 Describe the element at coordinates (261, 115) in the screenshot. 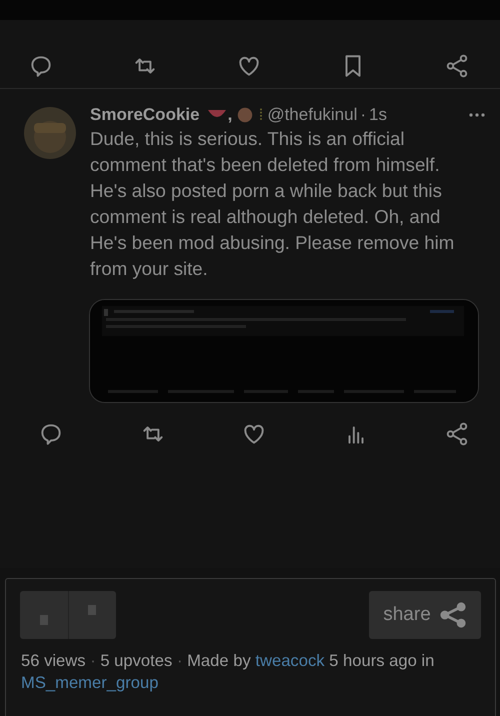

I see `bar-icon` at that location.